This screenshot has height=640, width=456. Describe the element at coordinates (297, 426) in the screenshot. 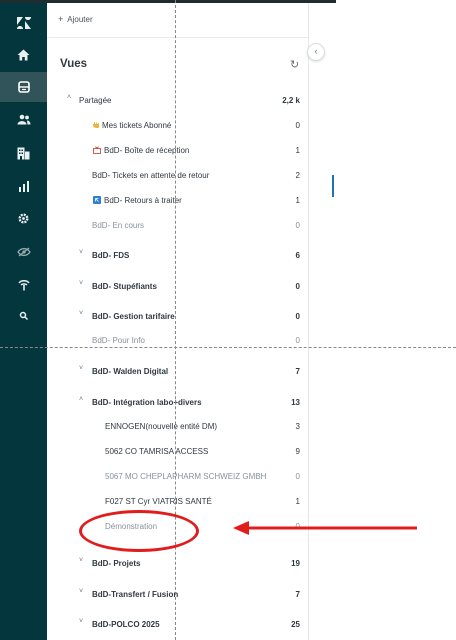

I see `view-count: 3` at that location.